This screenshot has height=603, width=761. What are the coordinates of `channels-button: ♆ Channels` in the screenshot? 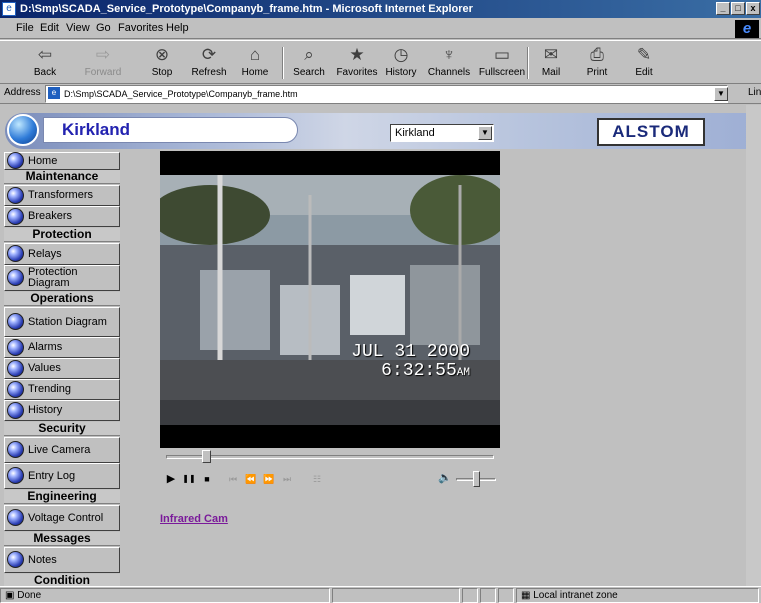 It's located at (449, 63).